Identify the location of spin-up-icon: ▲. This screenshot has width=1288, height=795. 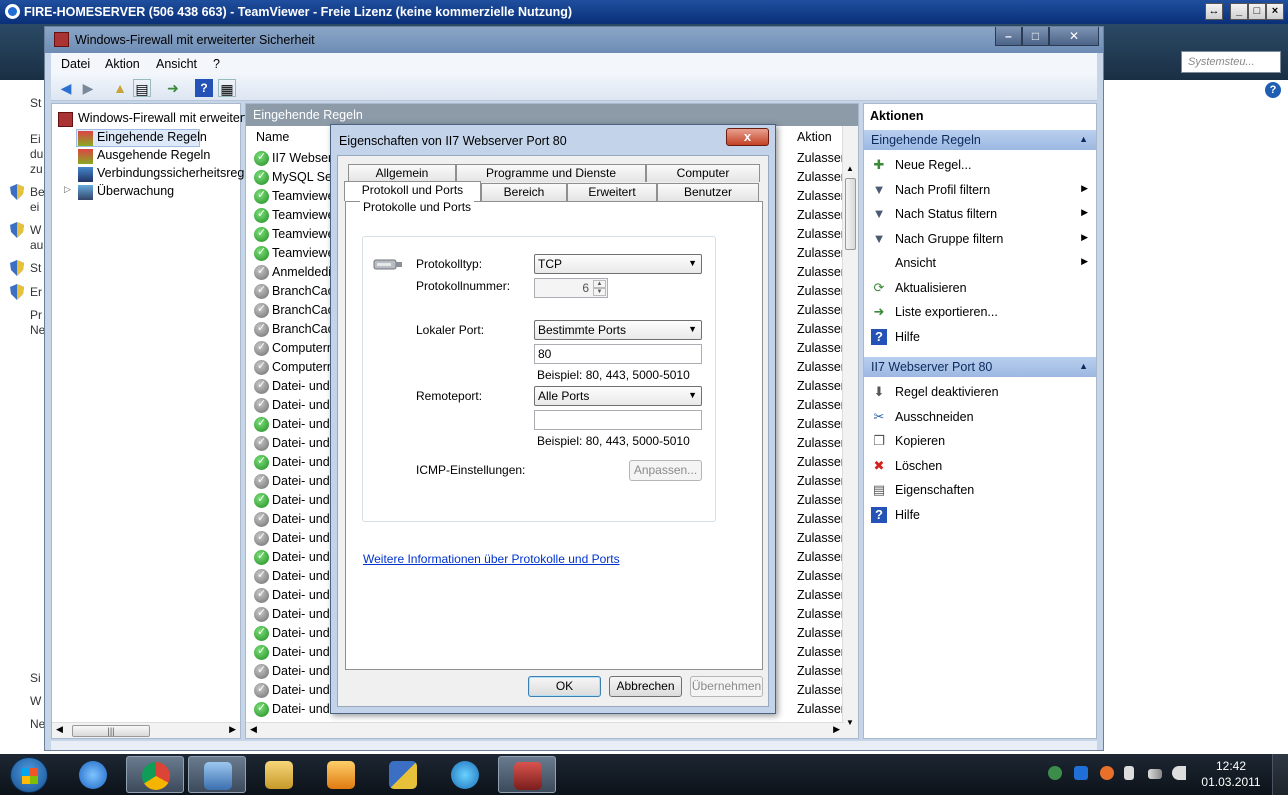
(599, 284).